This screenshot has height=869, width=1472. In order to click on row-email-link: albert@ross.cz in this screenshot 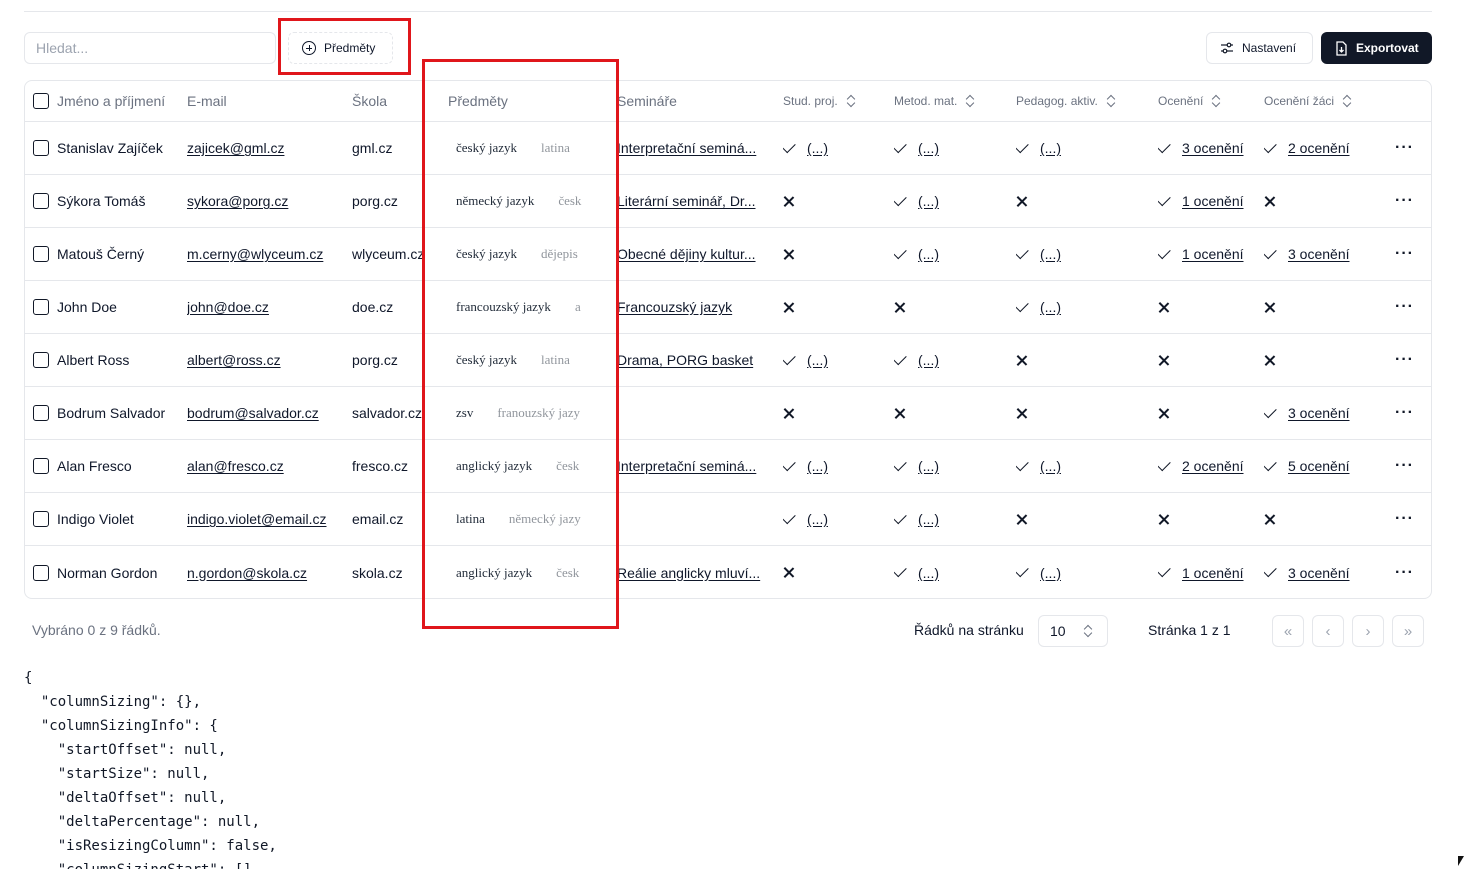, I will do `click(234, 360)`.